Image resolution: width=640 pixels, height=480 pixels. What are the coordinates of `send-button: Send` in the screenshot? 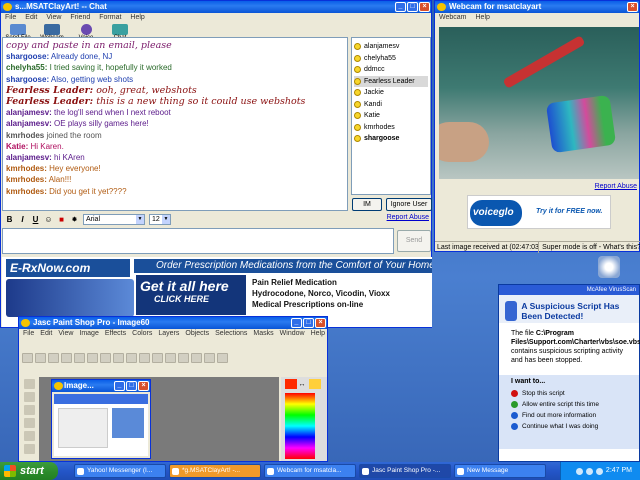 It's located at (414, 241).